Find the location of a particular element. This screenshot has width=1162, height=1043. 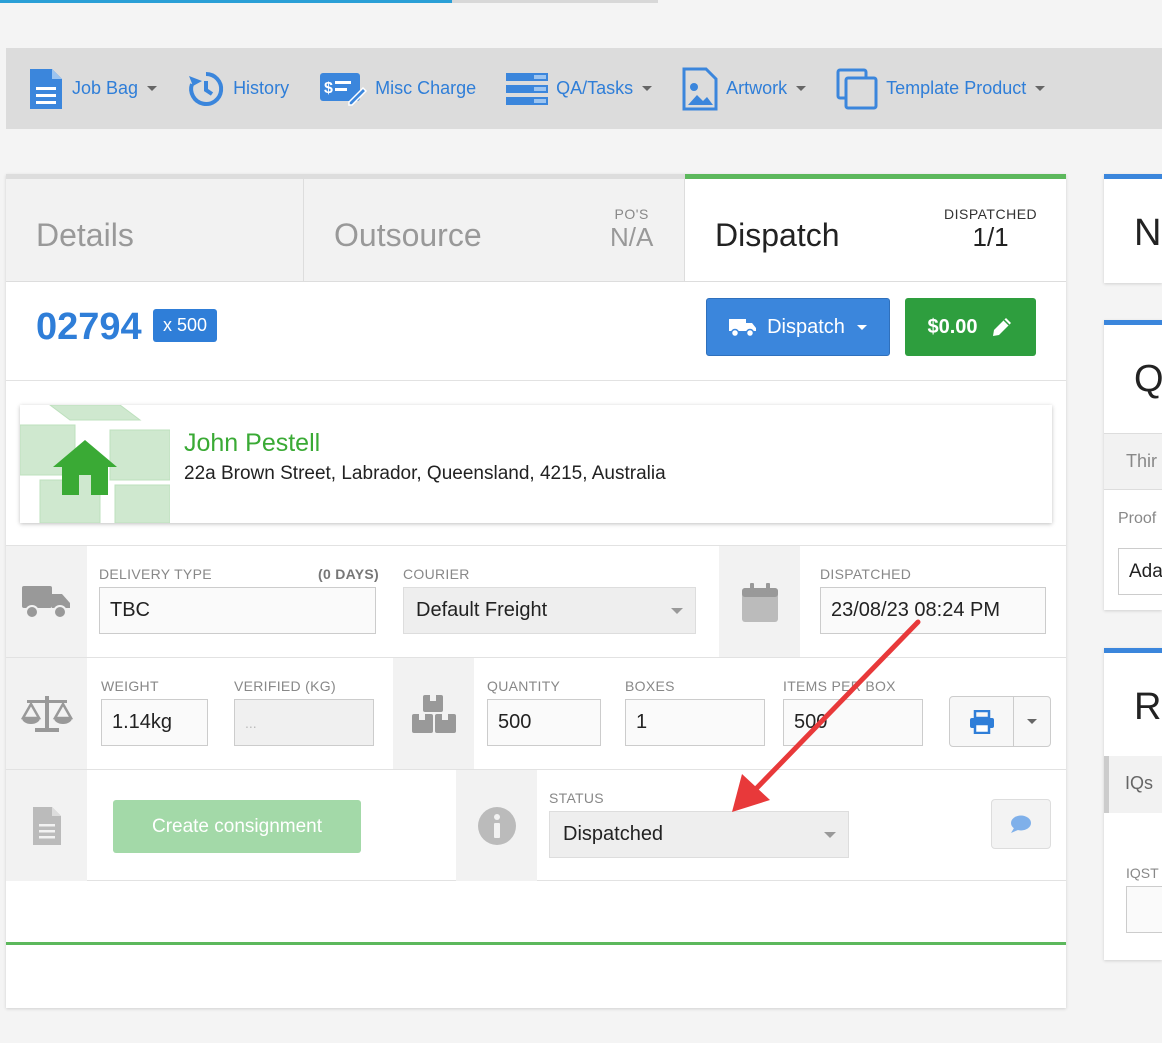

po-count: PO'S N/A is located at coordinates (631, 229).